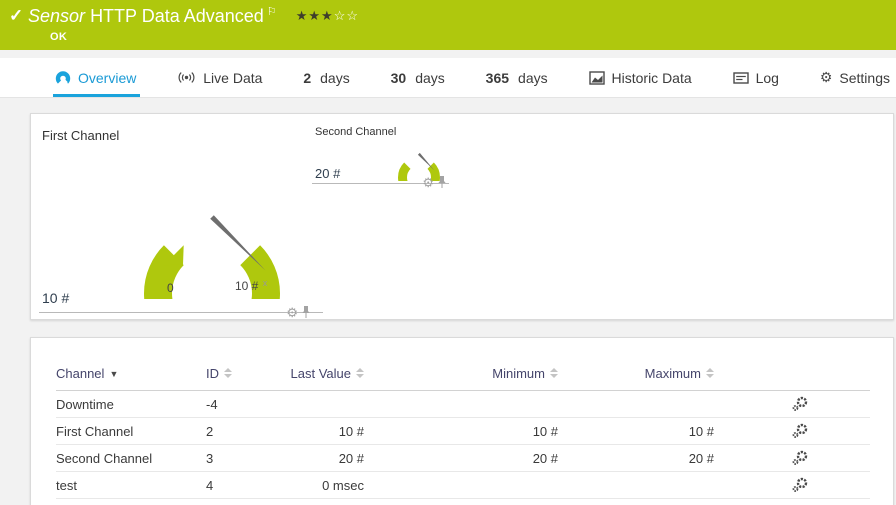 Image resolution: width=896 pixels, height=505 pixels. I want to click on tab-number: 30, so click(398, 77).